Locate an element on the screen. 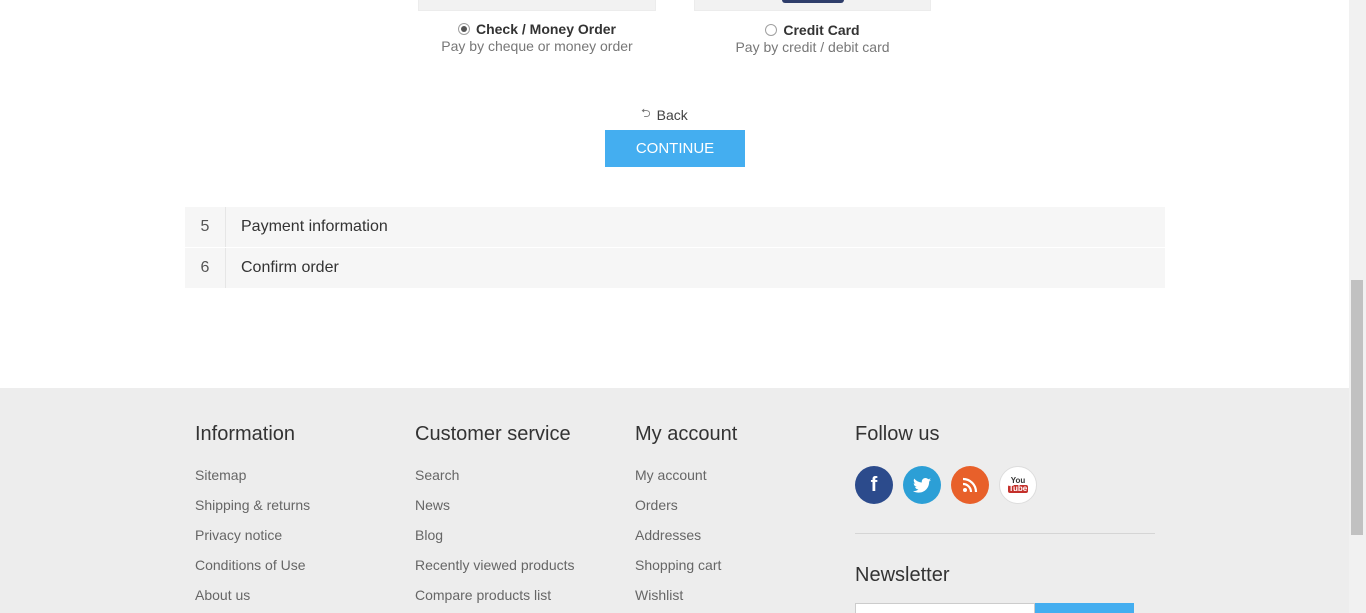  payment-method-check-option: Check / Money Order is located at coordinates (537, 29).